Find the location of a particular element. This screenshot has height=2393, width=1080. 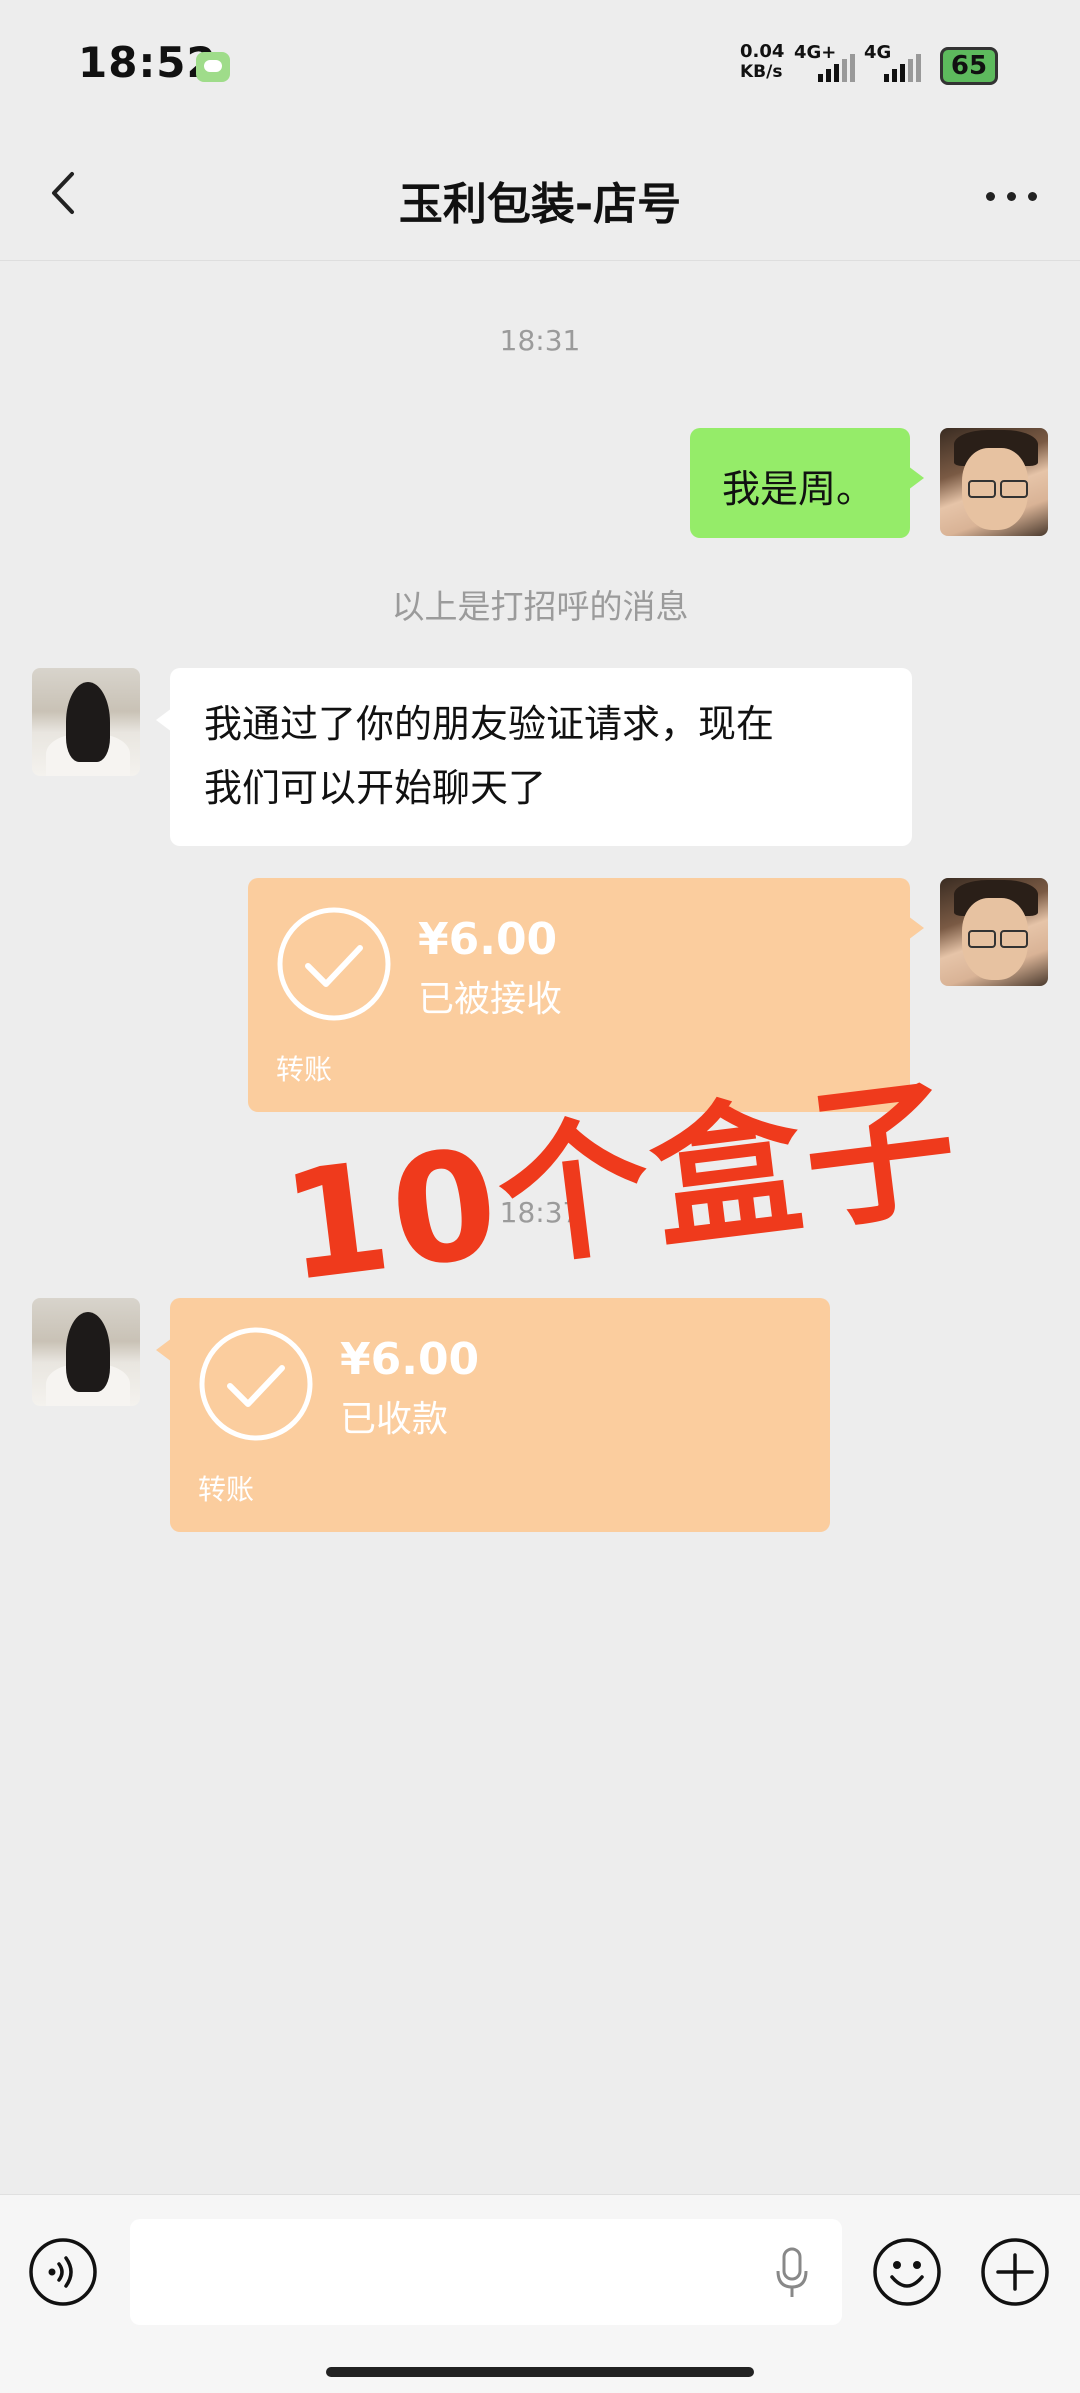

plus-button is located at coordinates (1015, 2272).